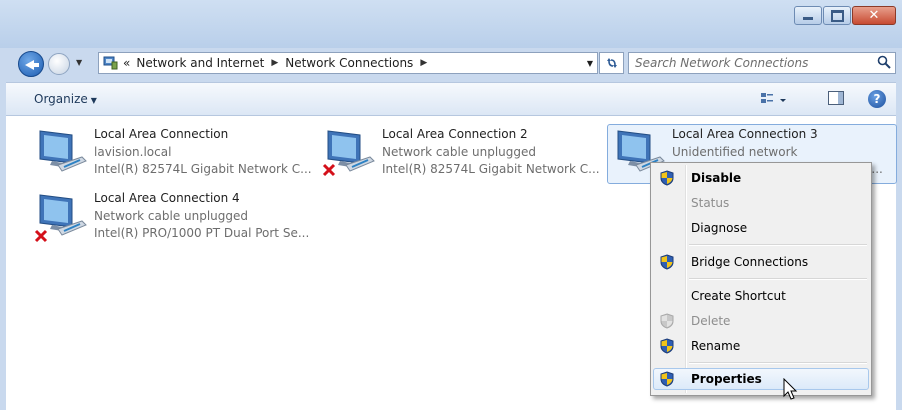  Describe the element at coordinates (63, 151) in the screenshot. I see `network-adapter-icon` at that location.